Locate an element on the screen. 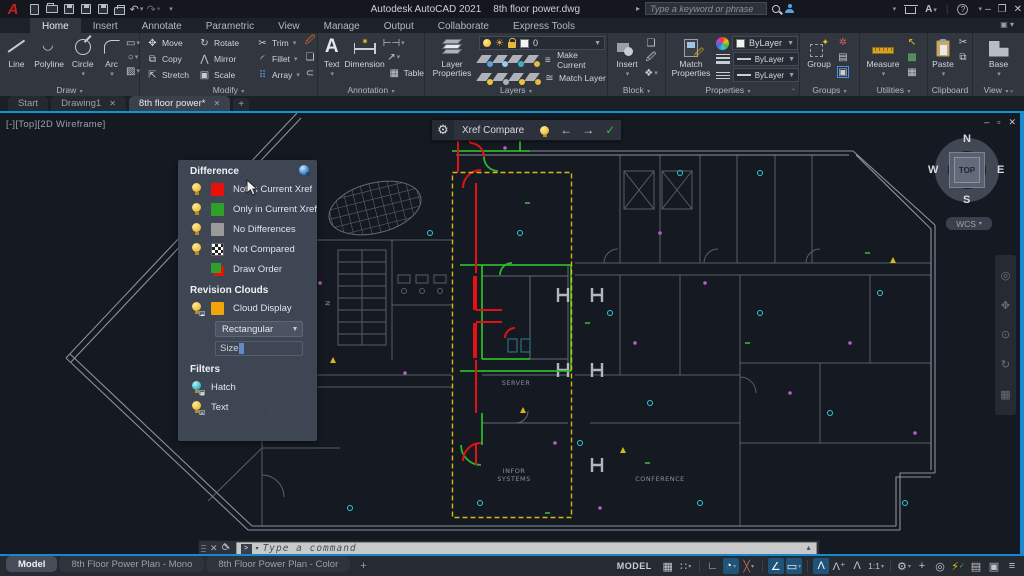 The image size is (1024, 576). snap-toggle-icon: ∷ ▾ is located at coordinates (686, 566).